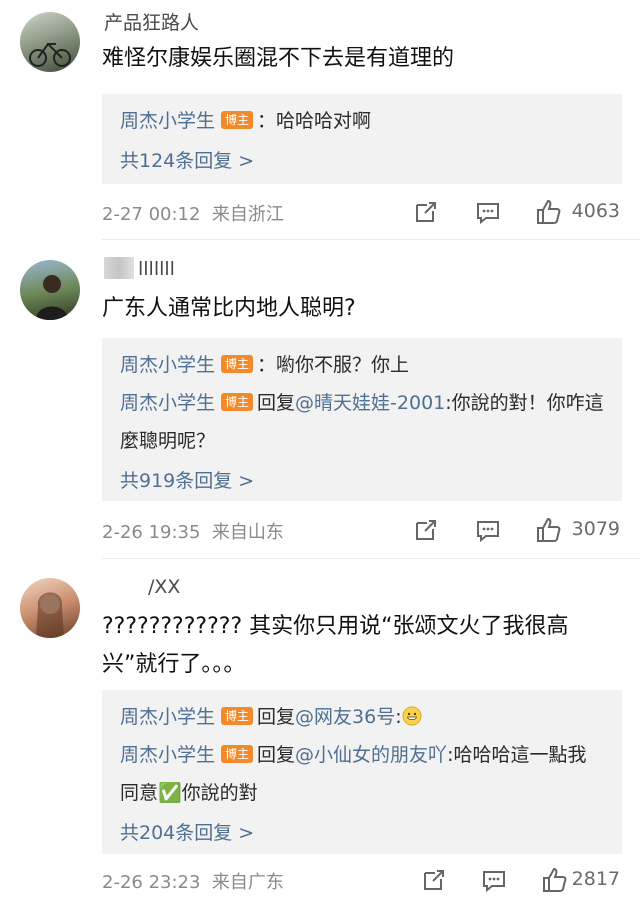 The width and height of the screenshot is (640, 899). What do you see at coordinates (370, 403) in the screenshot?
I see `mention-link: @晴天娃娃-2001` at bounding box center [370, 403].